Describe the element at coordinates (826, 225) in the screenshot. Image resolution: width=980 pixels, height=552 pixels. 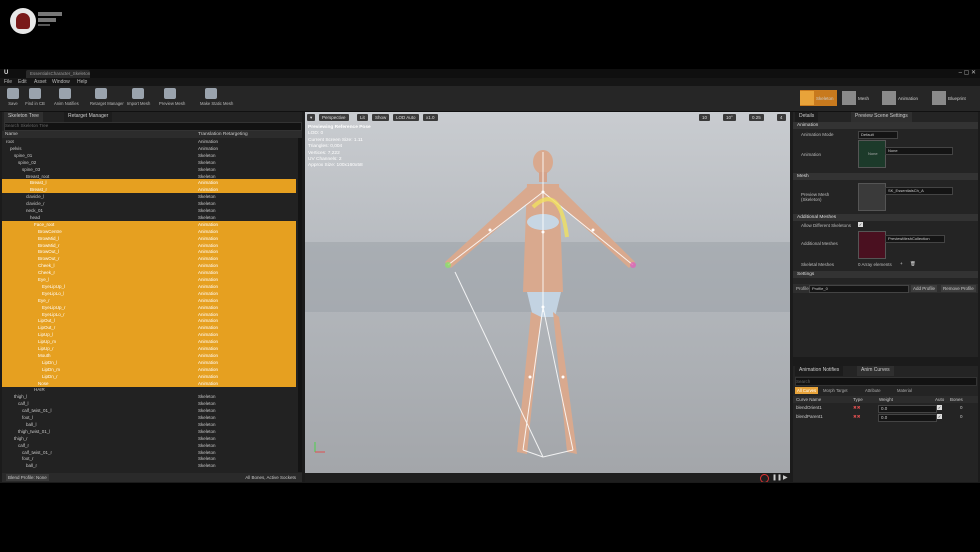
I see `allow-different-skeletons-label: Allow Different Skeletons` at that location.